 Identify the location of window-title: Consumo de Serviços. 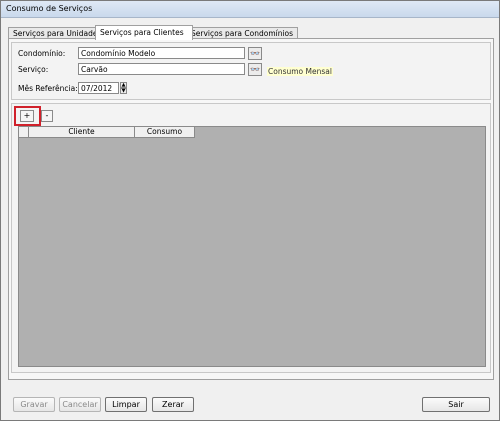
(49, 8).